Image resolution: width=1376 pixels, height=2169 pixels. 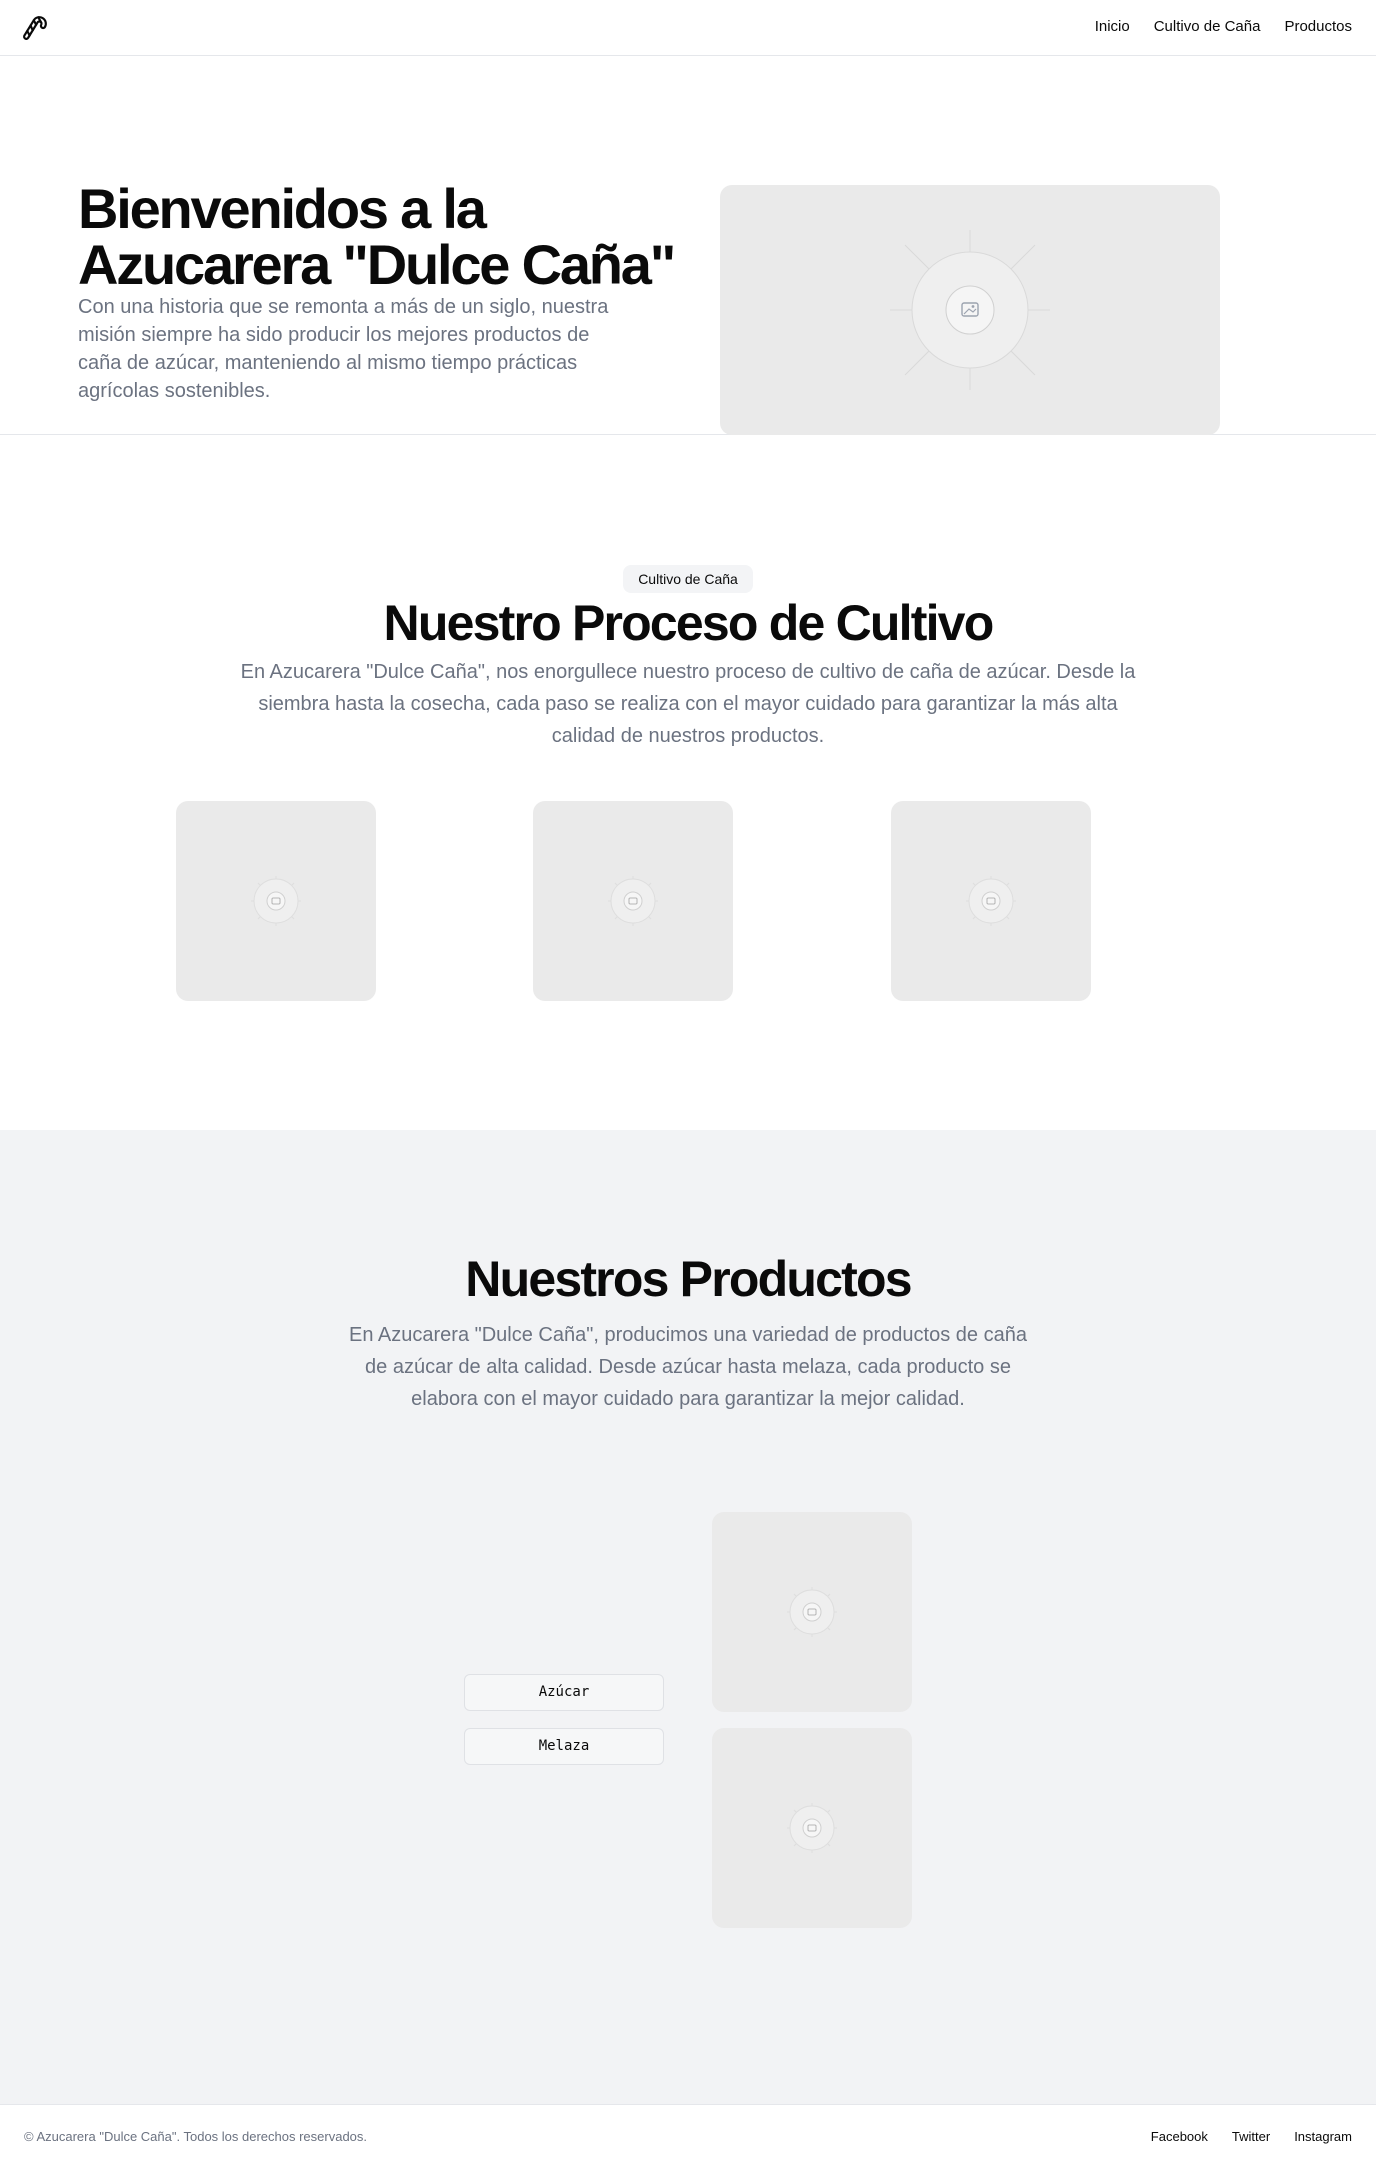 I want to click on nav-link-productos: Productos, so click(x=1318, y=26).